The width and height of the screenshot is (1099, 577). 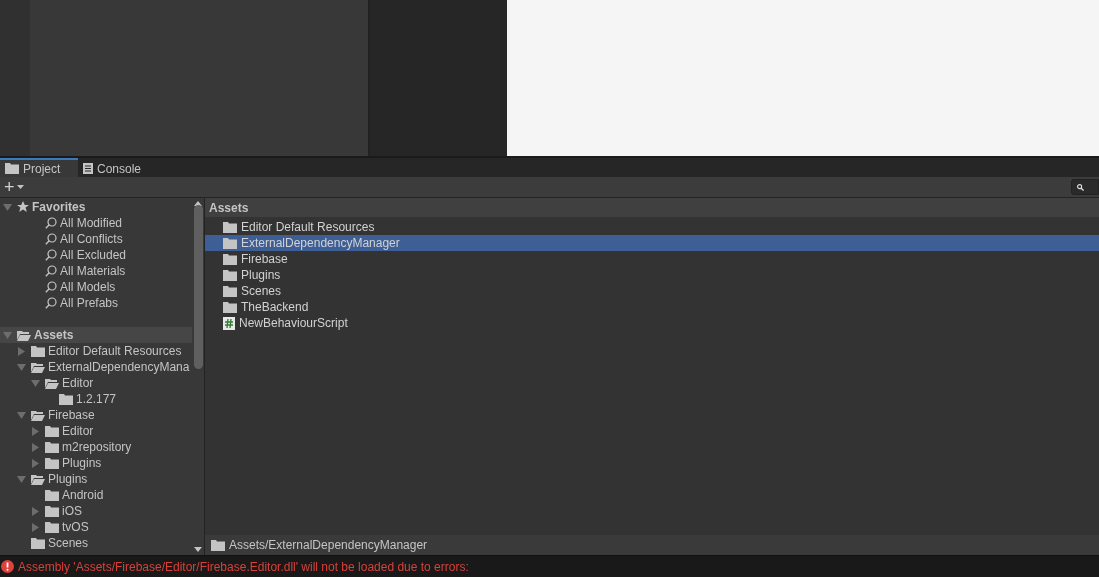 What do you see at coordinates (93, 271) in the screenshot?
I see `tree-item-label: All Materials` at bounding box center [93, 271].